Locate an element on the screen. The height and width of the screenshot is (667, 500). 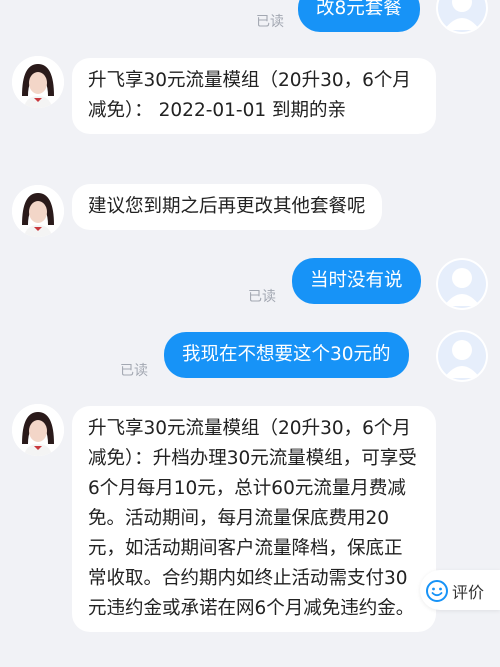
message-row-outgoing: 已读 我现在不想要这个30元的 is located at coordinates (250, 355).